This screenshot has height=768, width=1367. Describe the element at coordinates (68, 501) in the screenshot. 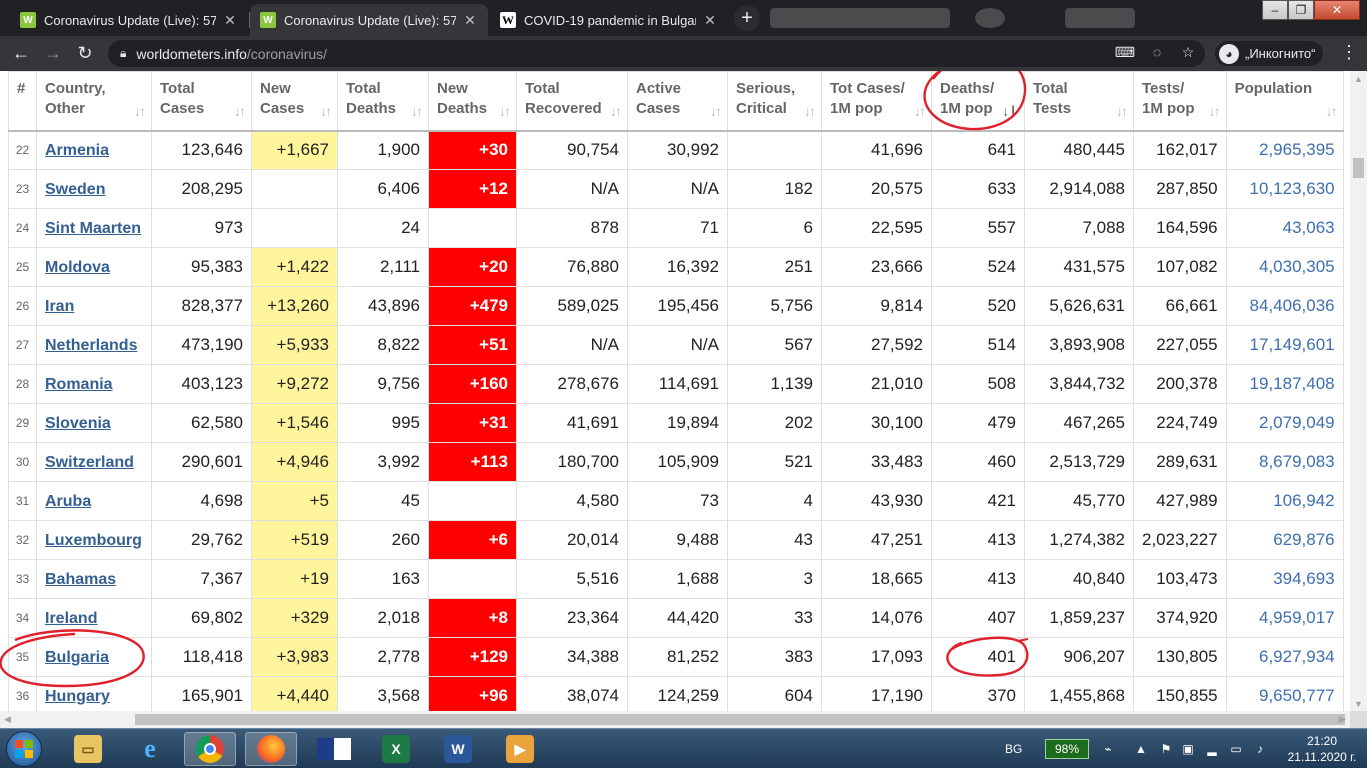

I see `country-link: Aruba` at that location.